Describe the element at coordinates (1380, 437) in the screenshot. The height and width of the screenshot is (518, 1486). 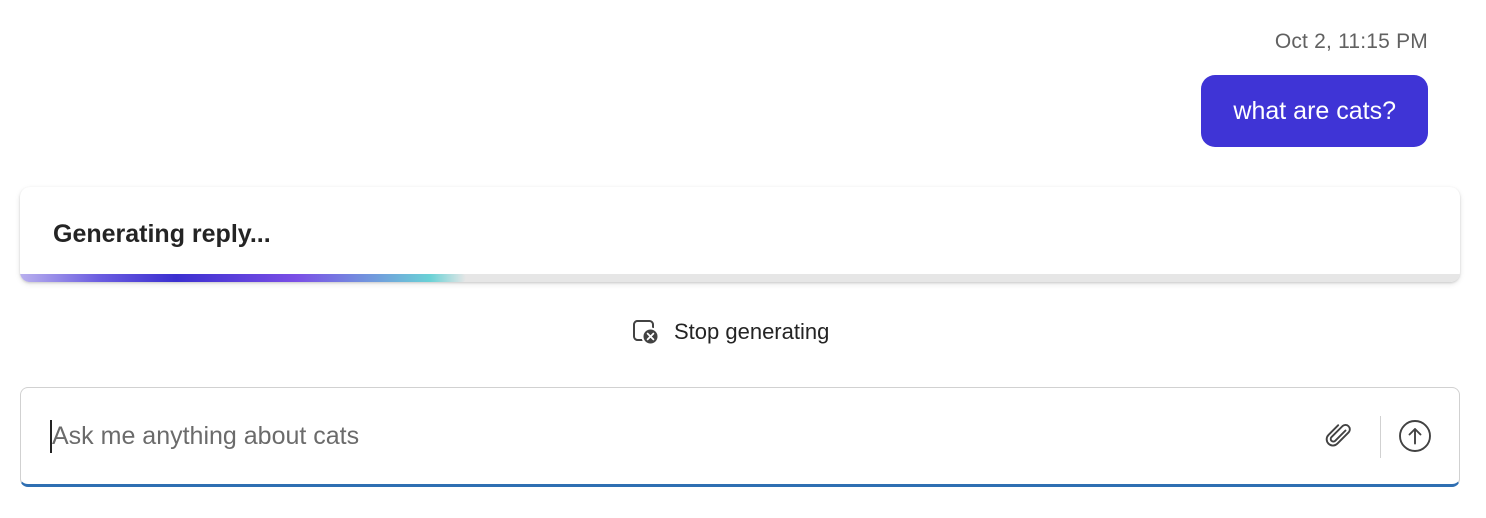
I see `composer-divider` at that location.